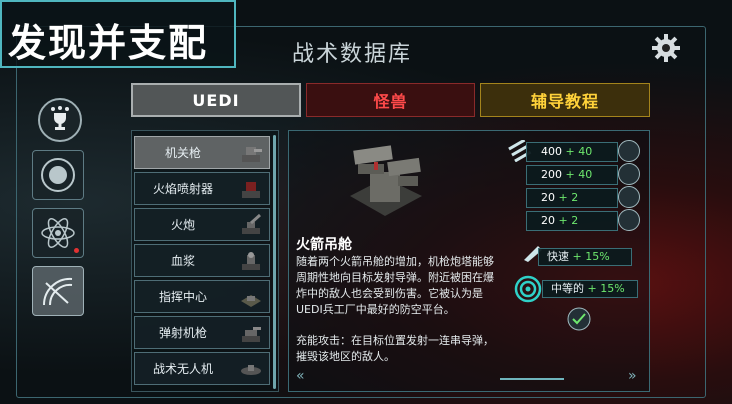 The width and height of the screenshot is (732, 404). What do you see at coordinates (390, 100) in the screenshot?
I see `tab-monsters: 怪兽` at bounding box center [390, 100].